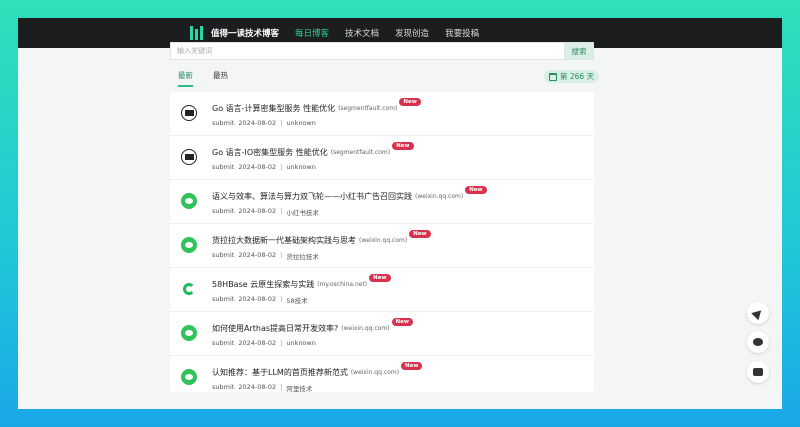 The image size is (800, 427). I want to click on float-chat-button, so click(758, 372).